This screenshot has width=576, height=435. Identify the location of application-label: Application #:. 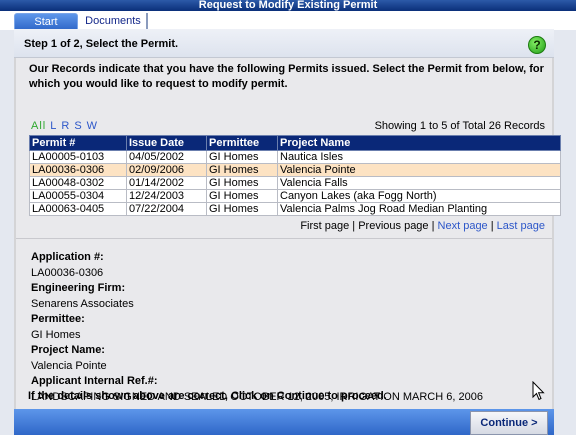
(67, 257).